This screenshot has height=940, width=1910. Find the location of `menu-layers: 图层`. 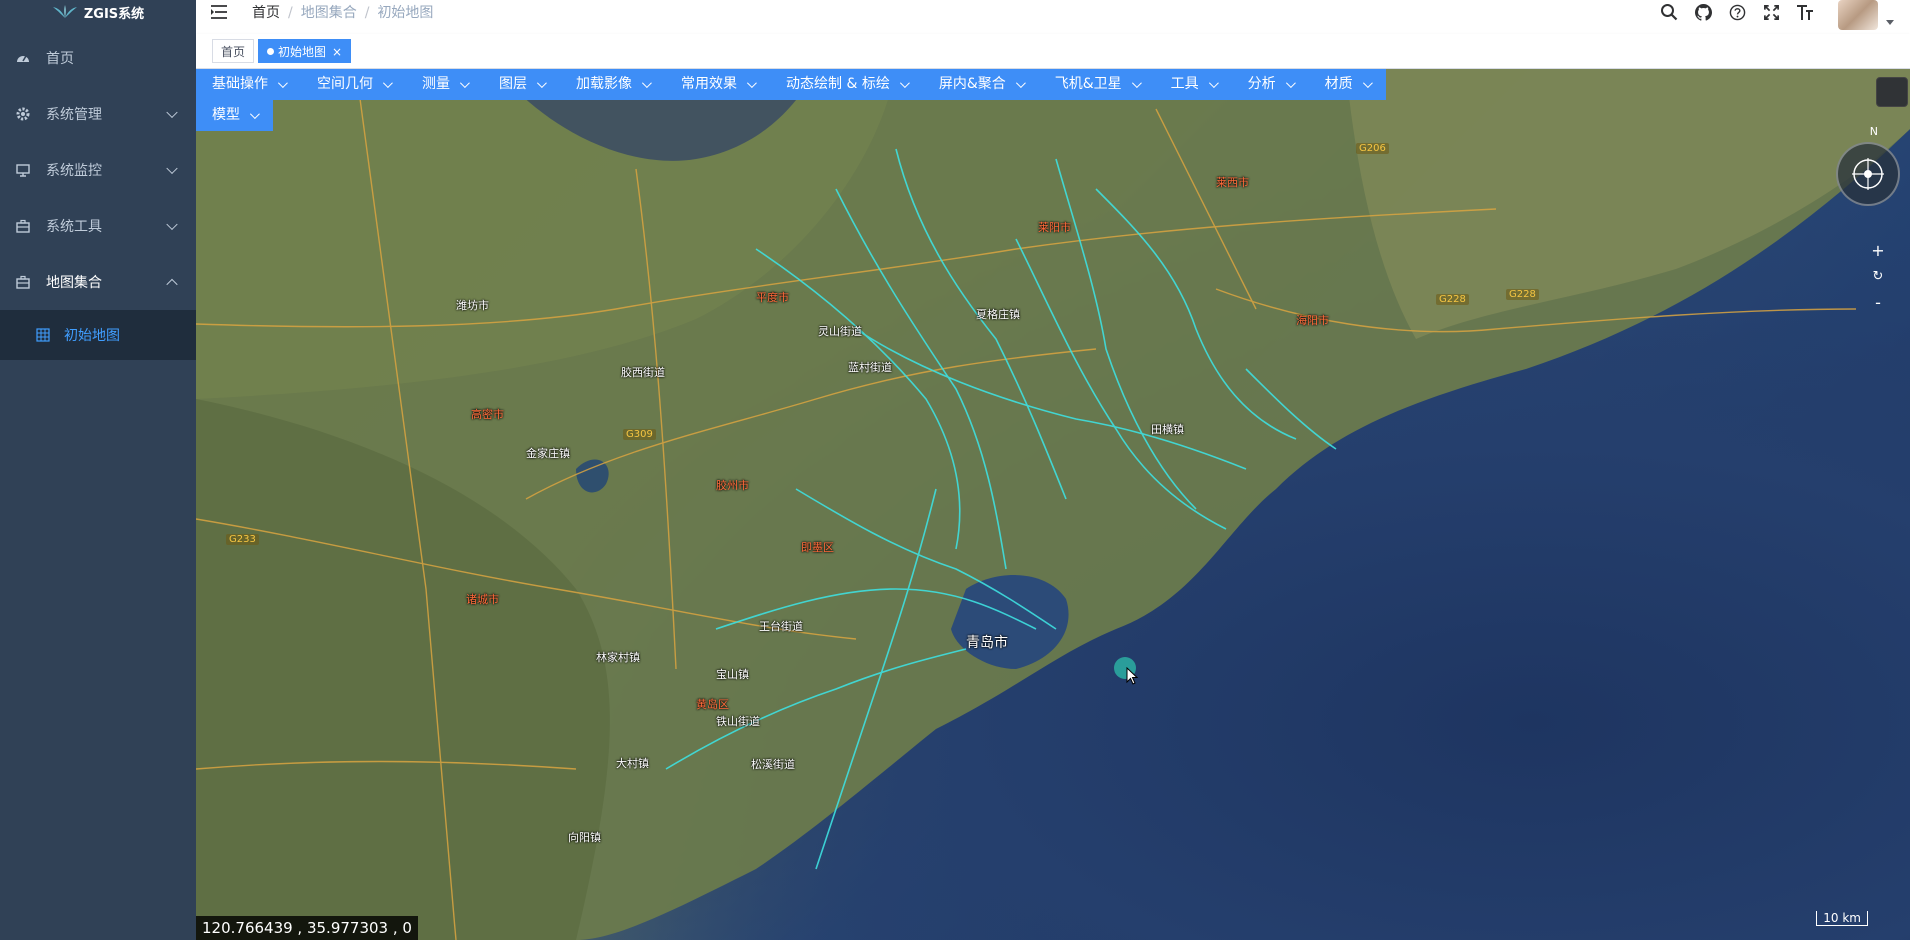

menu-layers: 图层 is located at coordinates (521, 84).